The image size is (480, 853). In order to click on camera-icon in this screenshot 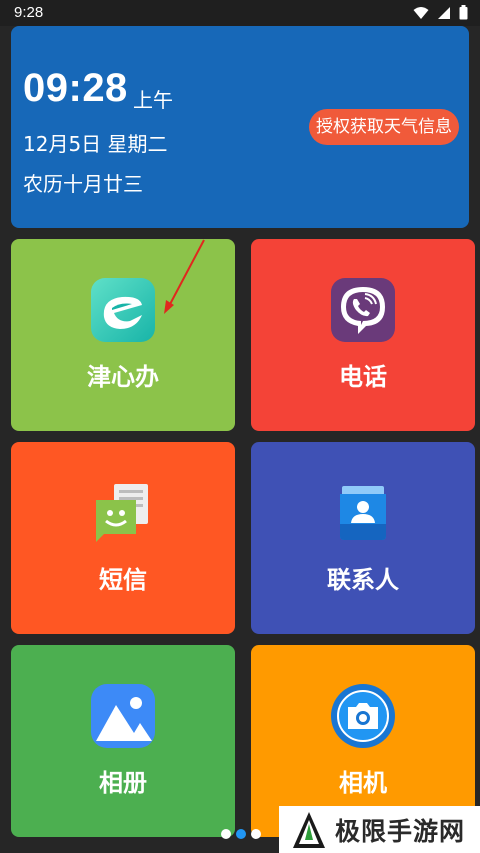, I will do `click(363, 716)`.